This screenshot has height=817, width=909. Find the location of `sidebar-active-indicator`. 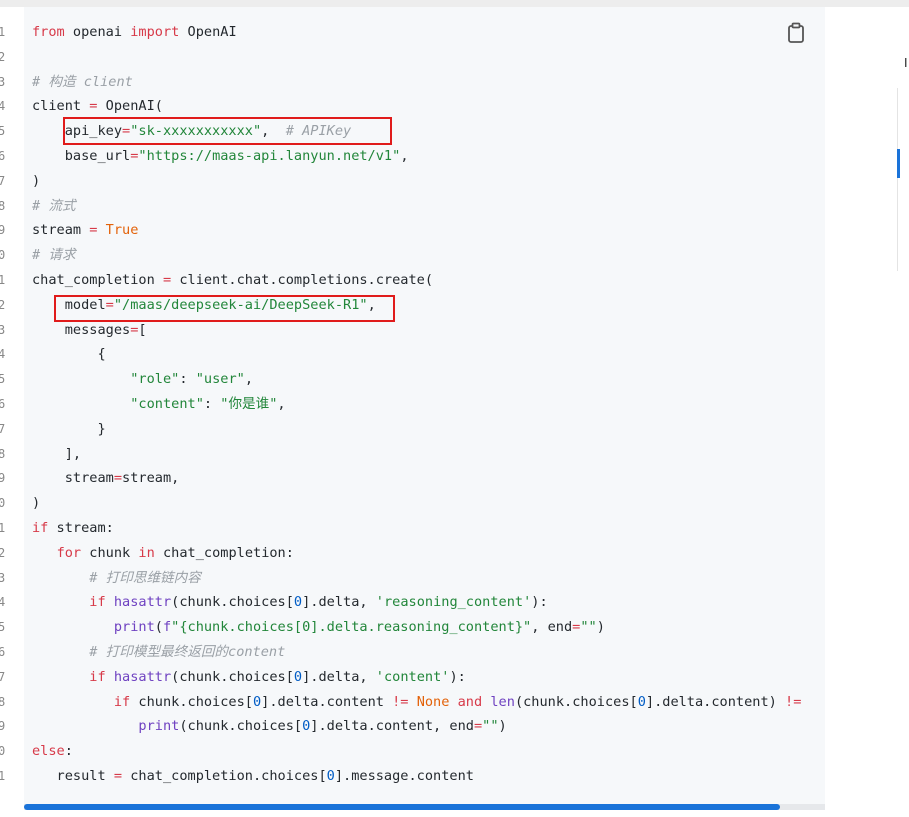

sidebar-active-indicator is located at coordinates (898, 163).